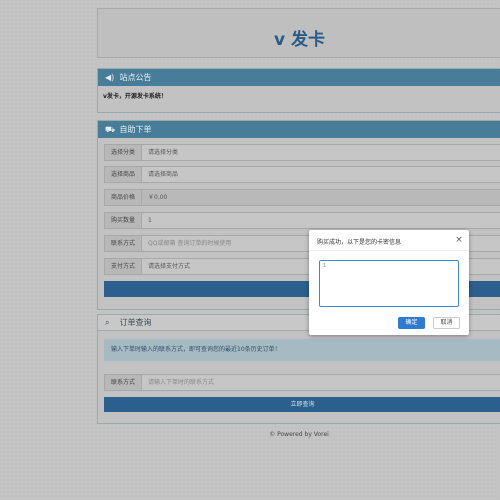  Describe the element at coordinates (163, 152) in the screenshot. I see `category-value: 请选择分类` at that location.